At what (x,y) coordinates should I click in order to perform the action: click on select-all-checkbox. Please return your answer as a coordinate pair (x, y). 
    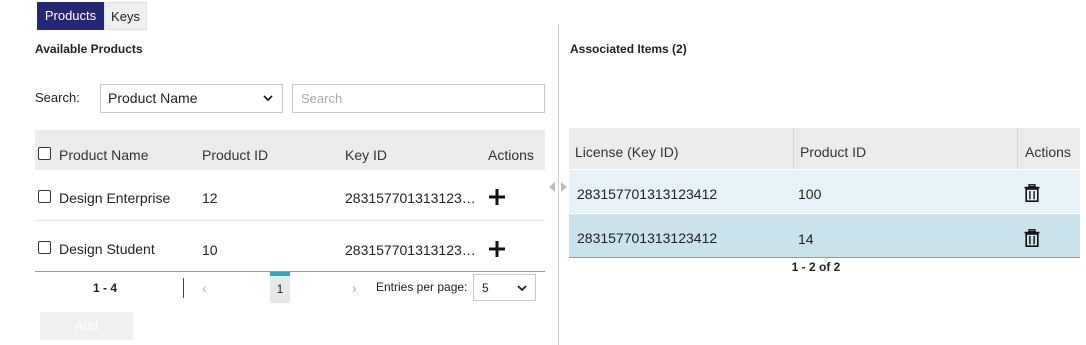
    Looking at the image, I should click on (44, 153).